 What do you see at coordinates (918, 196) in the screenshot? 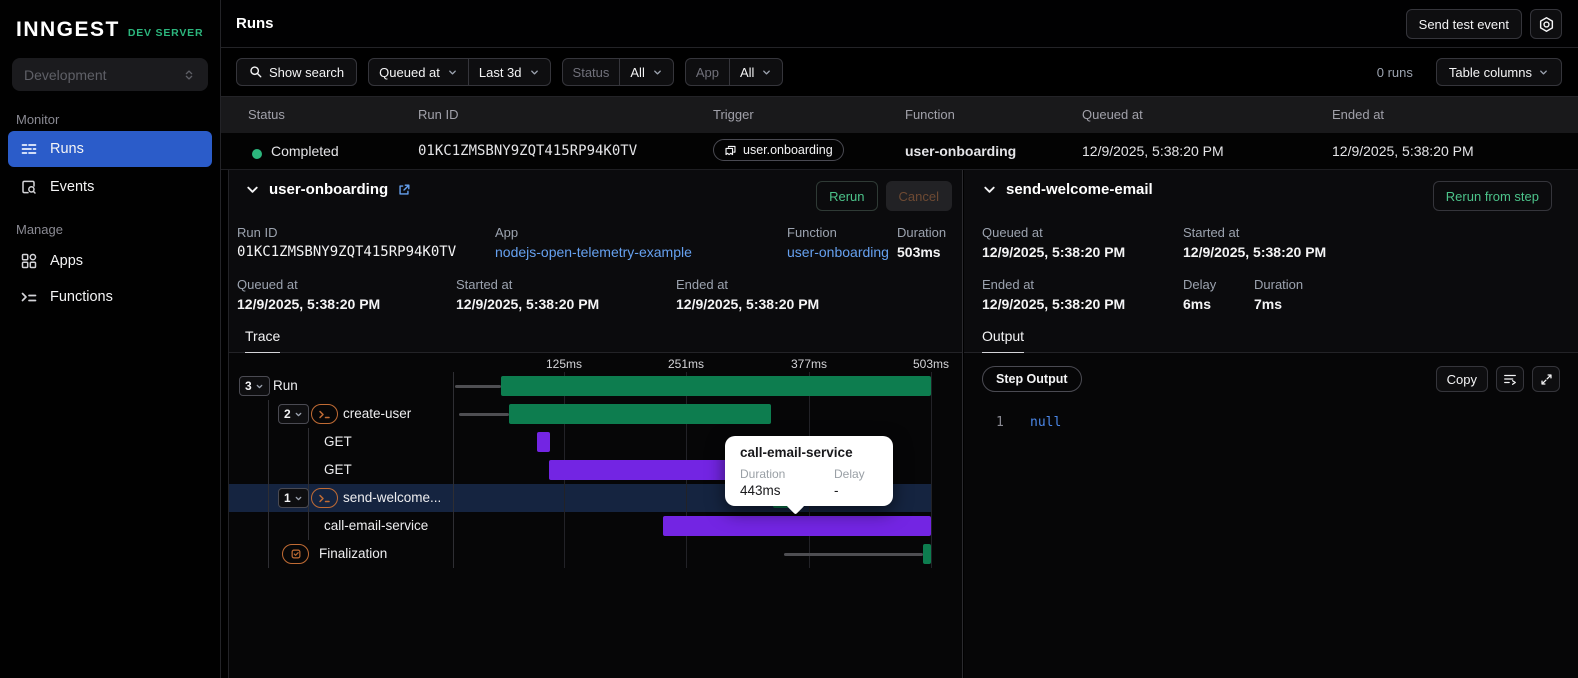
I see `cancel-button: Cancel` at bounding box center [918, 196].